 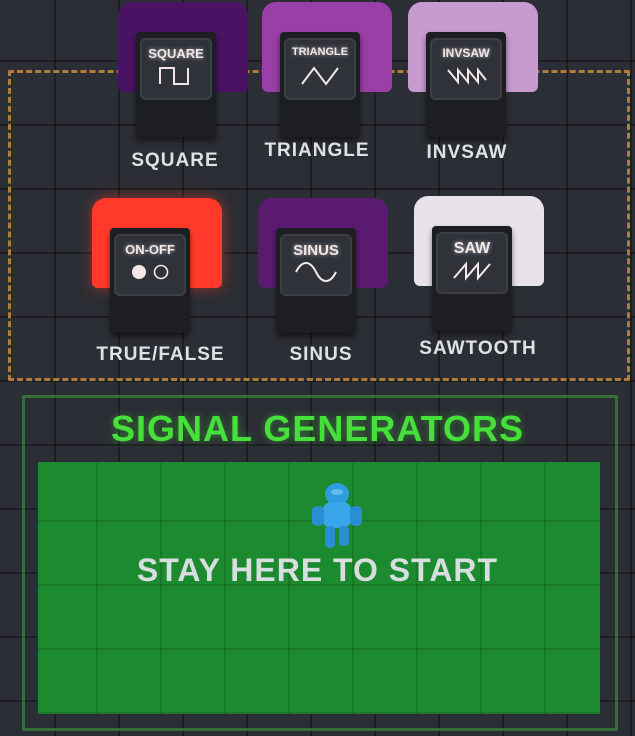 I want to click on generator-label-onoff: TRUE/FALSE, so click(x=160, y=354).